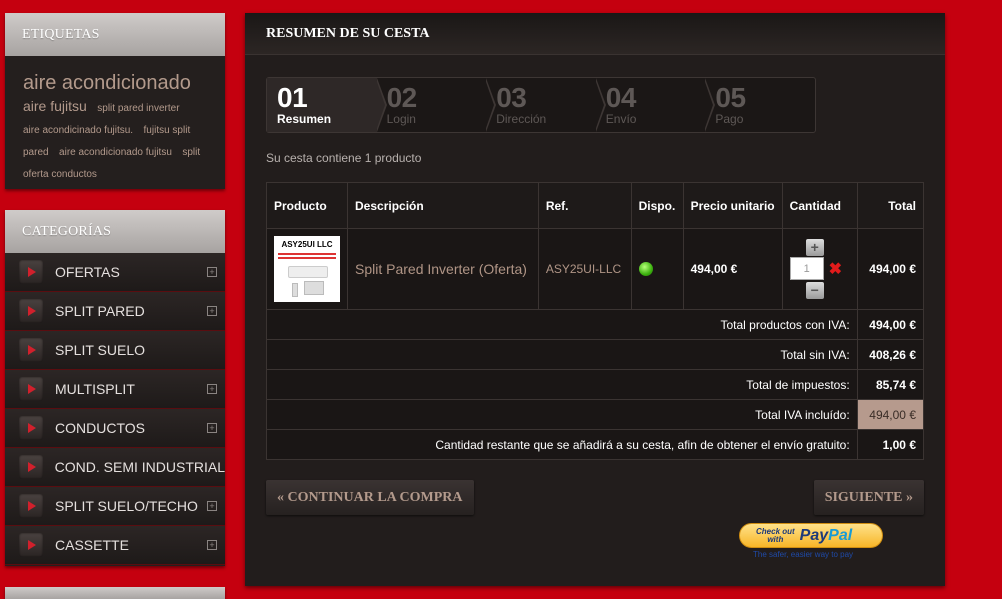 This screenshot has width=1002, height=599. Describe the element at coordinates (645, 269) in the screenshot. I see `available-status-icon` at that location.